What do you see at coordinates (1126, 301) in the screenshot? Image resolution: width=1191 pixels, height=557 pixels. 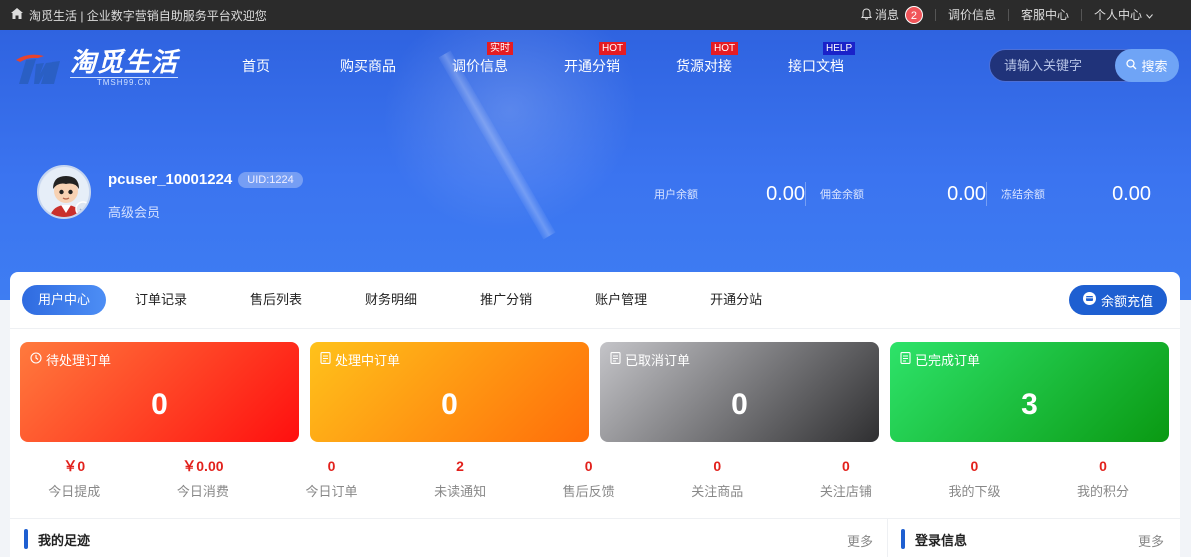 I see `recharge-label: 余额充值` at bounding box center [1126, 301].